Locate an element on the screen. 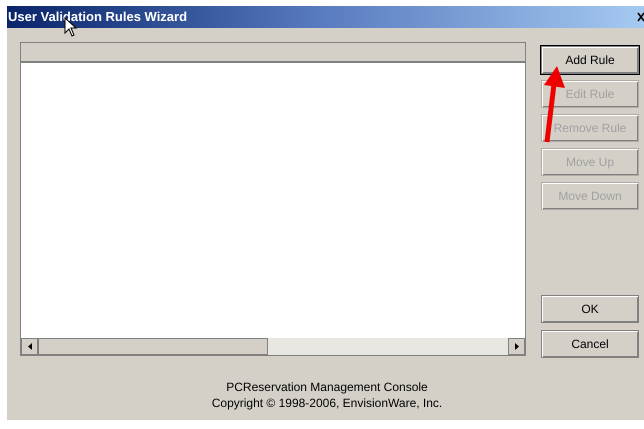 The width and height of the screenshot is (644, 429). left-arrow-icon is located at coordinates (30, 346).